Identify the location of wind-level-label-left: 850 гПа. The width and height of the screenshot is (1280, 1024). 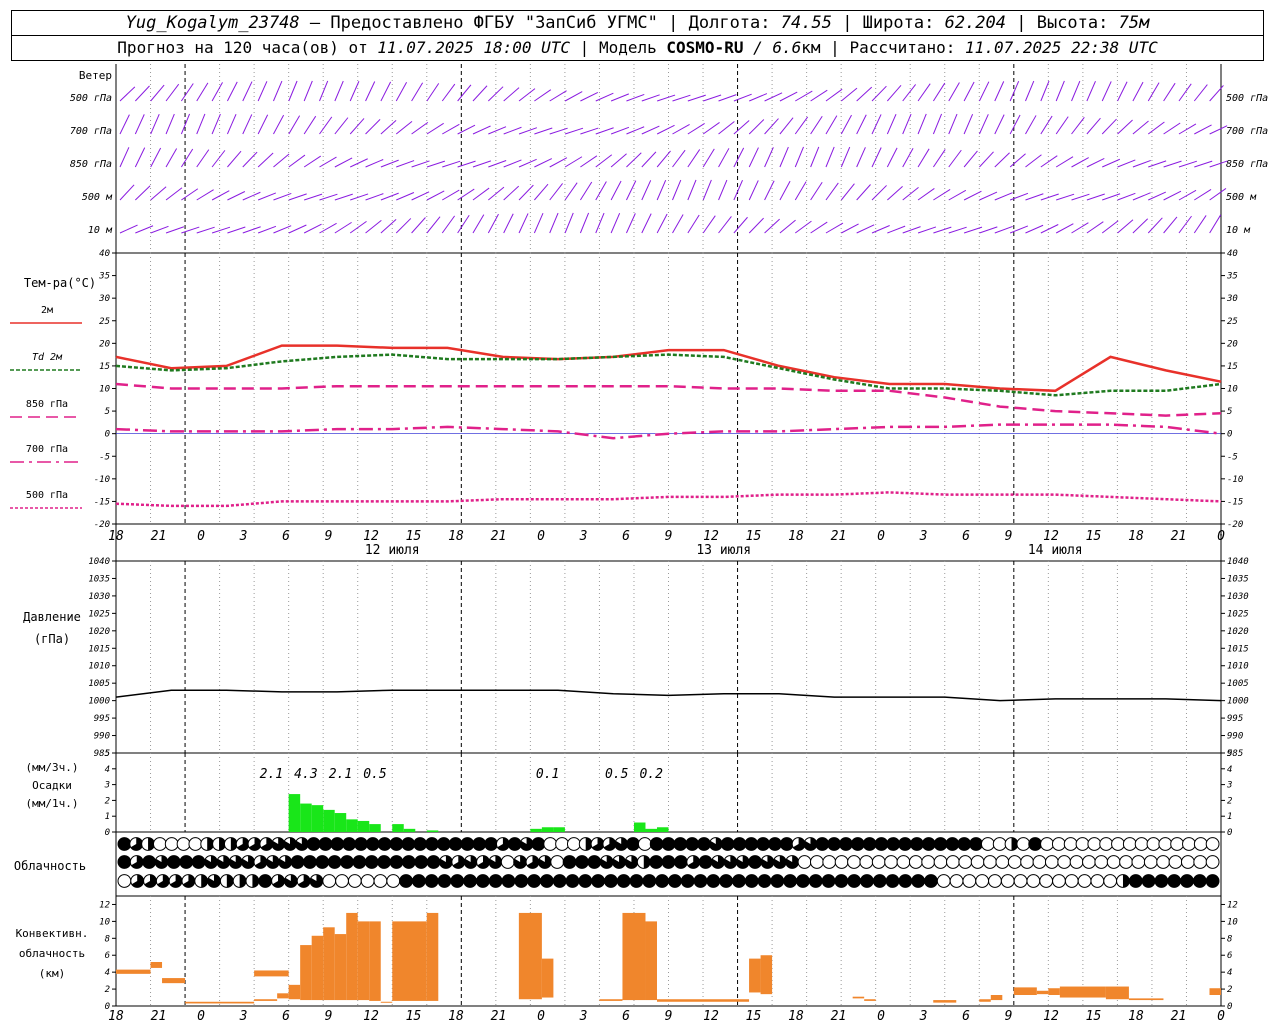
(91, 164).